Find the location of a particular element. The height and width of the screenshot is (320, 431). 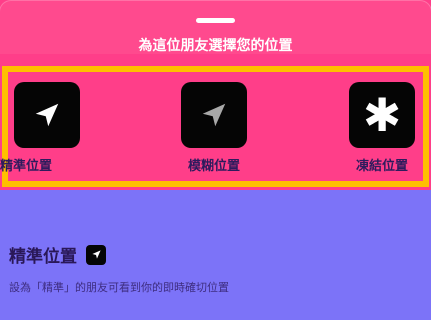

detail-heading-text: 精準位置 is located at coordinates (43, 257).